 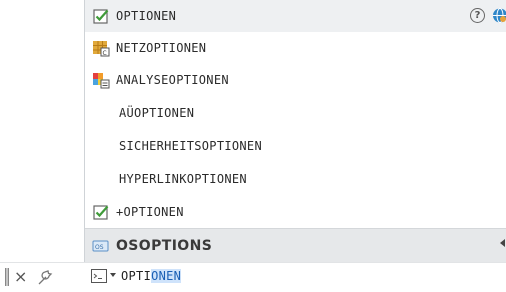 I want to click on suggestion-label: HYPERLINKOPTIONEN, so click(x=183, y=179).